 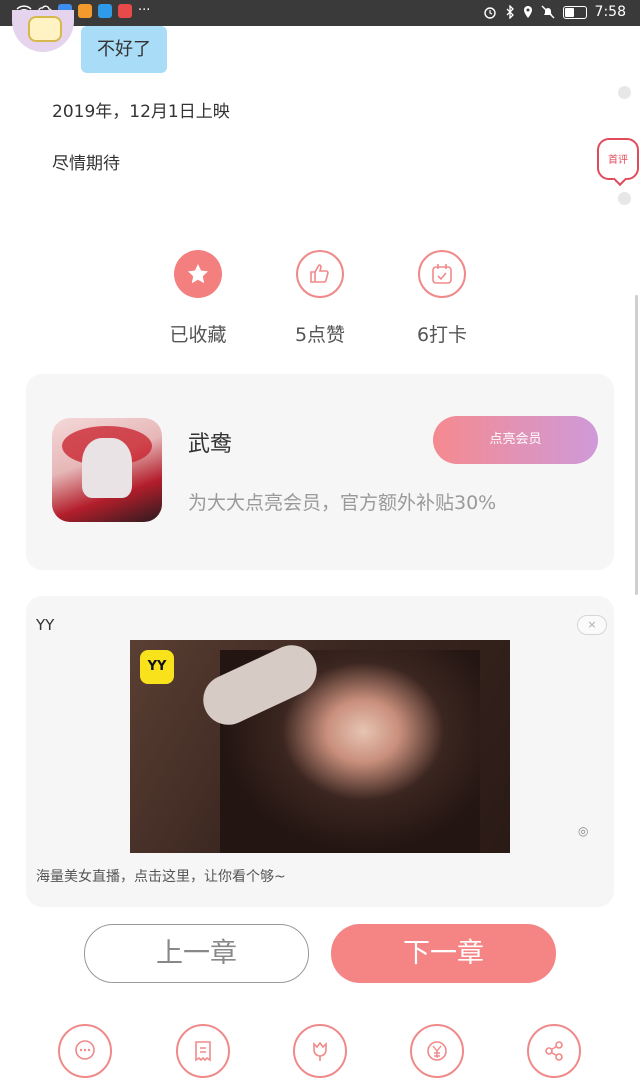 What do you see at coordinates (45, 625) in the screenshot?
I see `ad-title: YY` at bounding box center [45, 625].